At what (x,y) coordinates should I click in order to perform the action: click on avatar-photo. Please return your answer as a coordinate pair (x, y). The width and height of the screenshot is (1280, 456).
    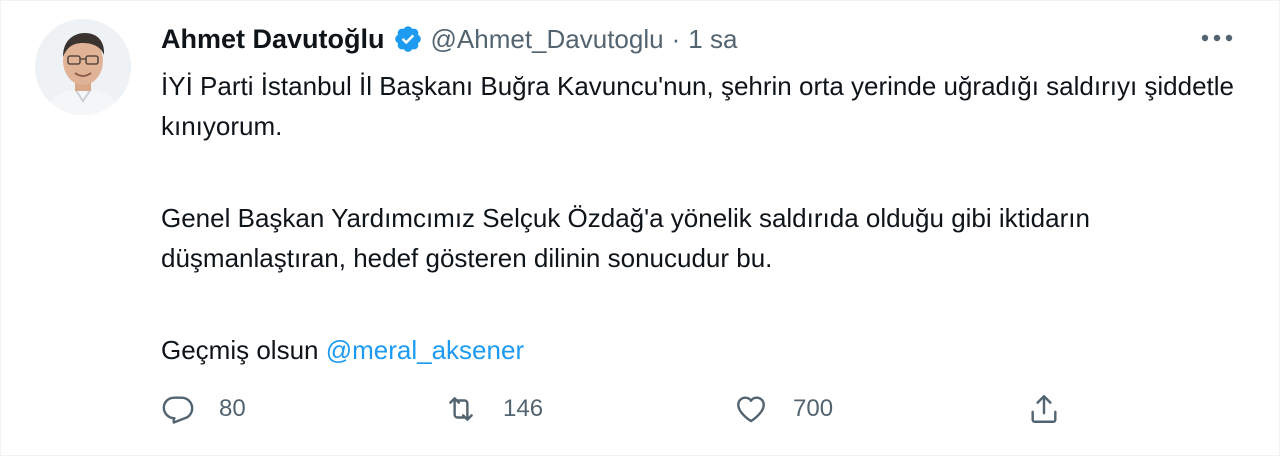
    Looking at the image, I should click on (83, 67).